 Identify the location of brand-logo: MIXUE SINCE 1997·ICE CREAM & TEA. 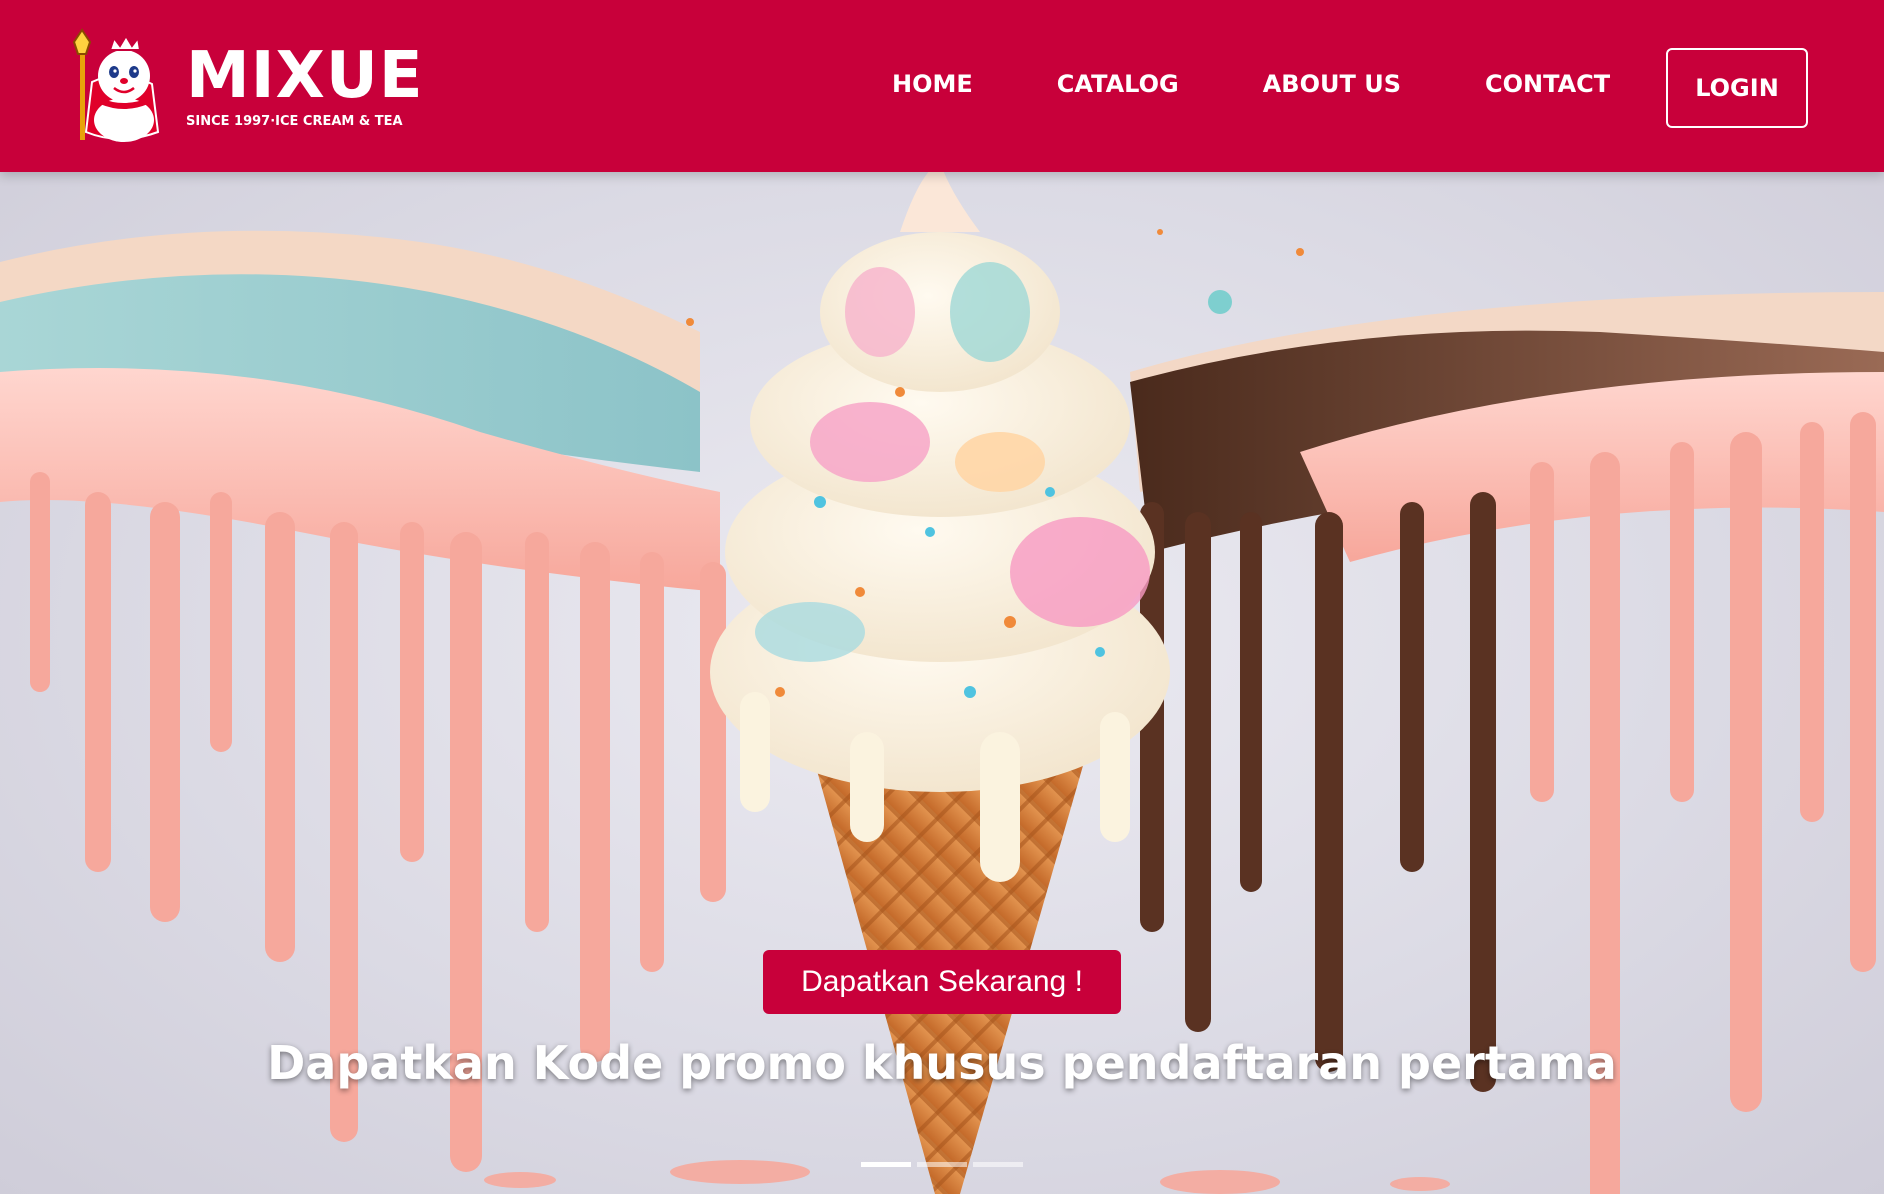
(247, 86).